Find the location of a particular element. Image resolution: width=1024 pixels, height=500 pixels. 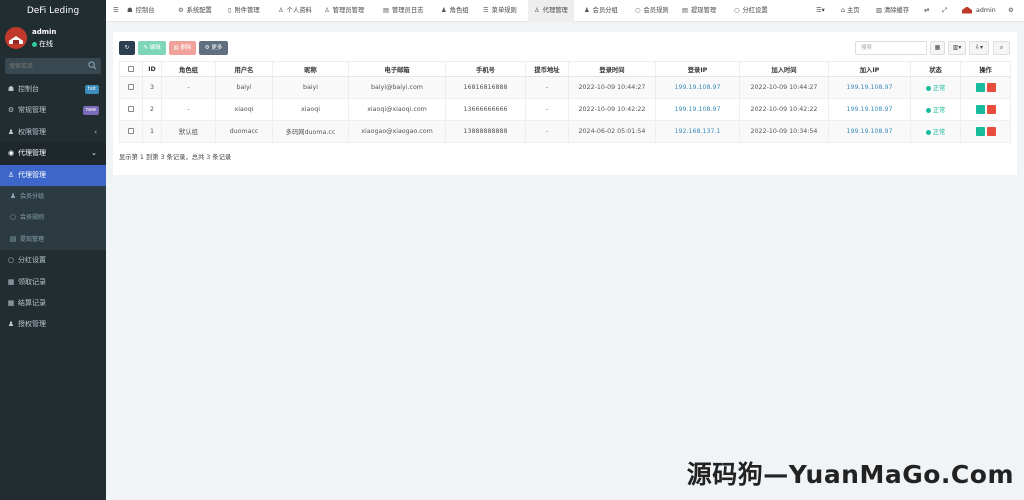

brand-logo: DeFi Leding is located at coordinates (53, 11).